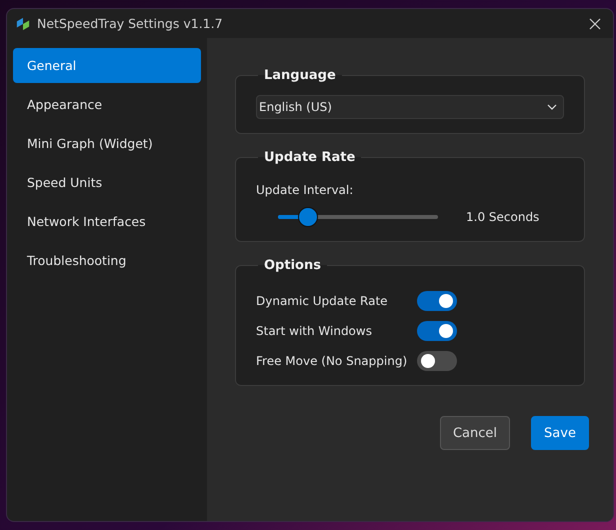  What do you see at coordinates (300, 75) in the screenshot?
I see `group-title: Language` at bounding box center [300, 75].